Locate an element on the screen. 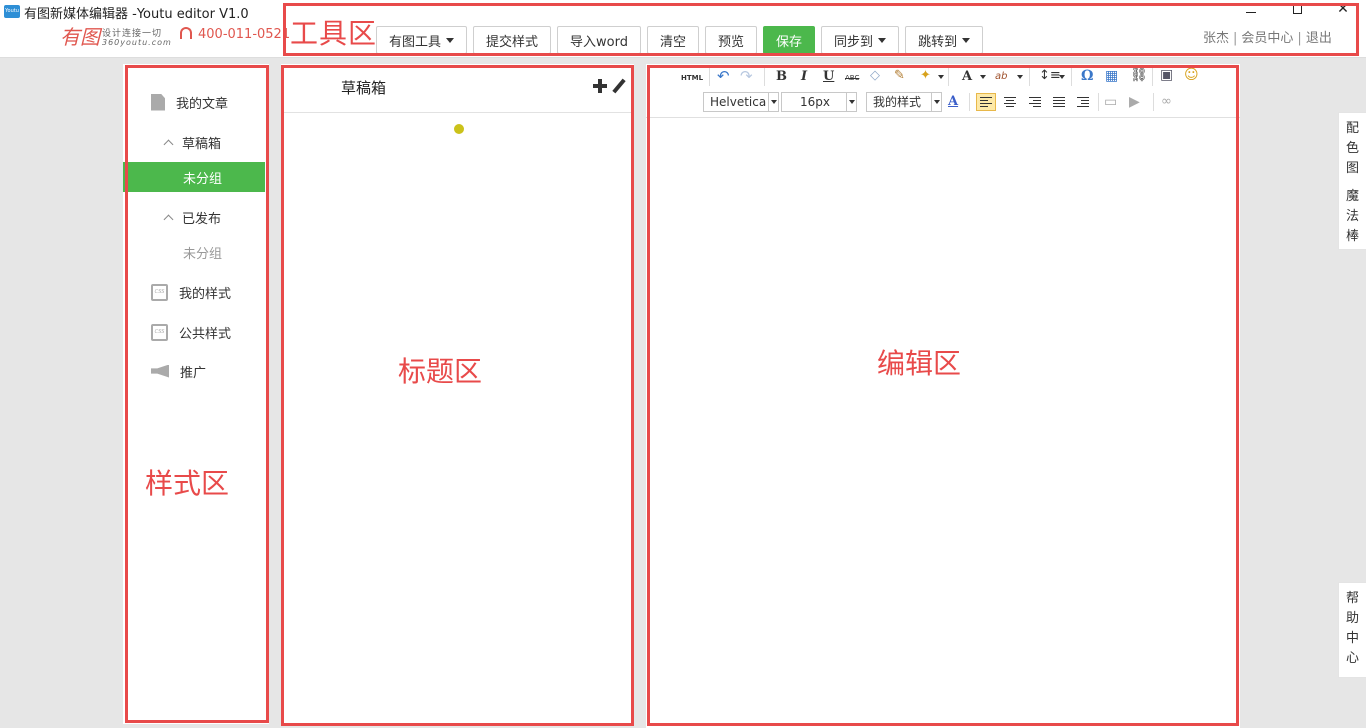 The width and height of the screenshot is (1366, 728). italic-button: I is located at coordinates (804, 77).